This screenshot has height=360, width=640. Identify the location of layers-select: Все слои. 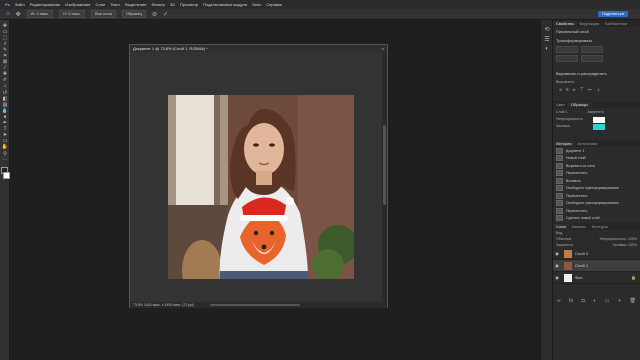
(103, 14).